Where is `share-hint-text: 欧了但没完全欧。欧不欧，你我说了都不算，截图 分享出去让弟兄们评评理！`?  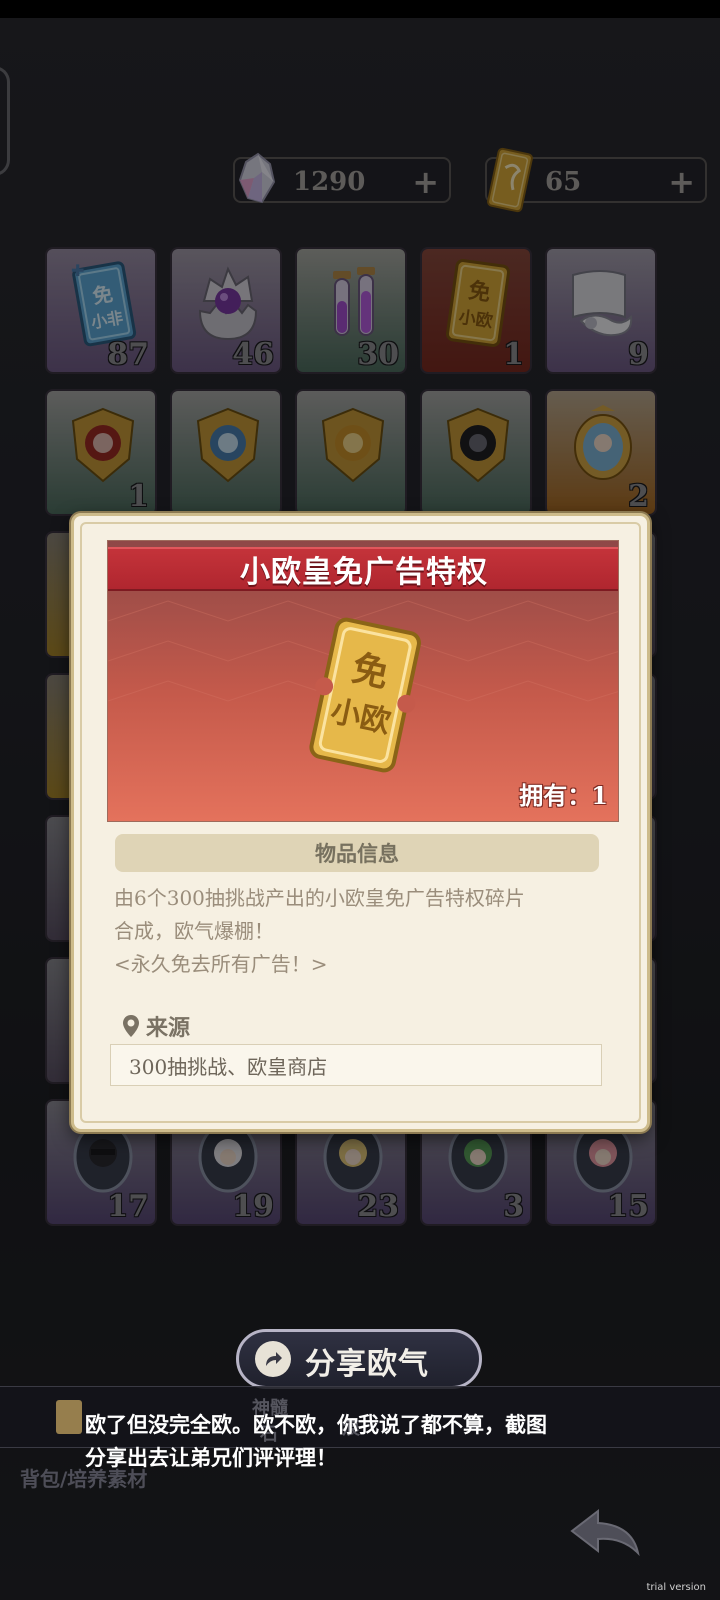 share-hint-text: 欧了但没完全欧。欧不欧，你我说了都不算，截图 分享出去让弟兄们评评理！ is located at coordinates (365, 1441).